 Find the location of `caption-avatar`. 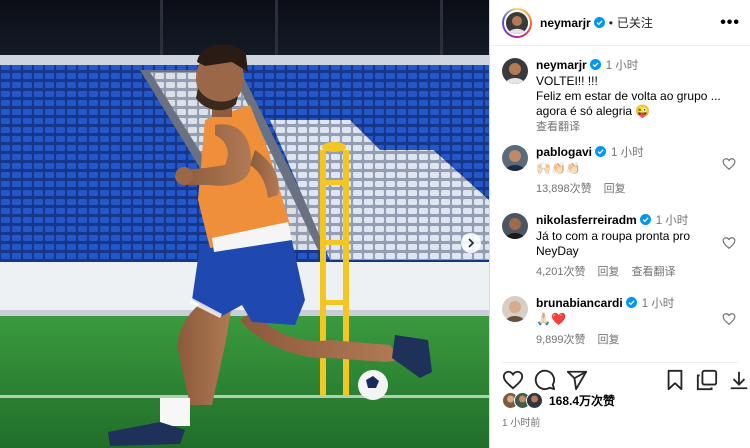

caption-avatar is located at coordinates (515, 71).